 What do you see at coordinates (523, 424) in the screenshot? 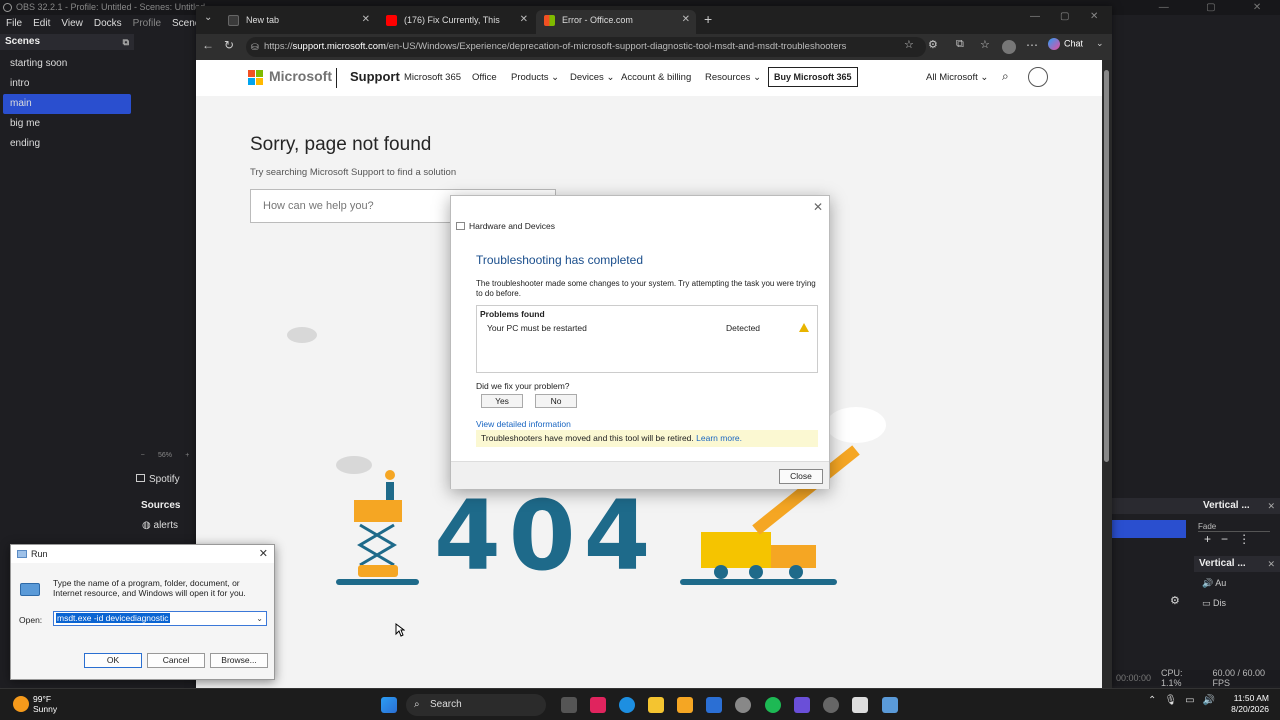
I see `view-details-link: View detailed information` at bounding box center [523, 424].